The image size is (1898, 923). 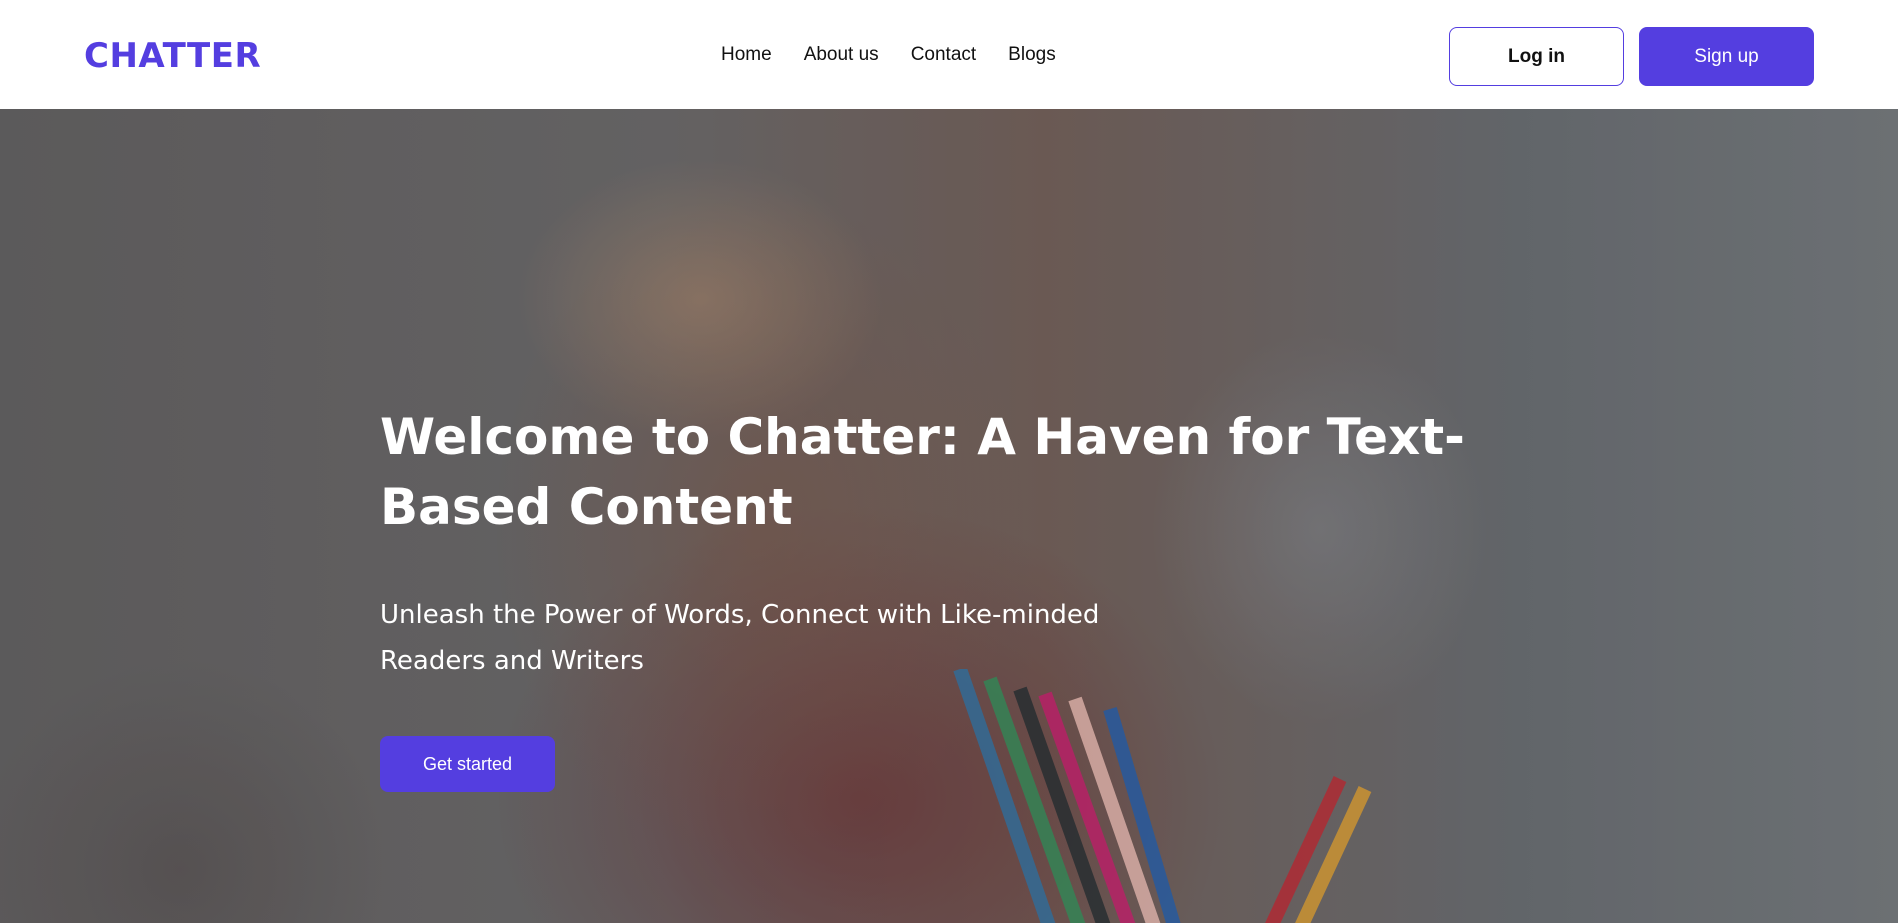 I want to click on auth-buttons: Log in Sign up, so click(x=1631, y=56).